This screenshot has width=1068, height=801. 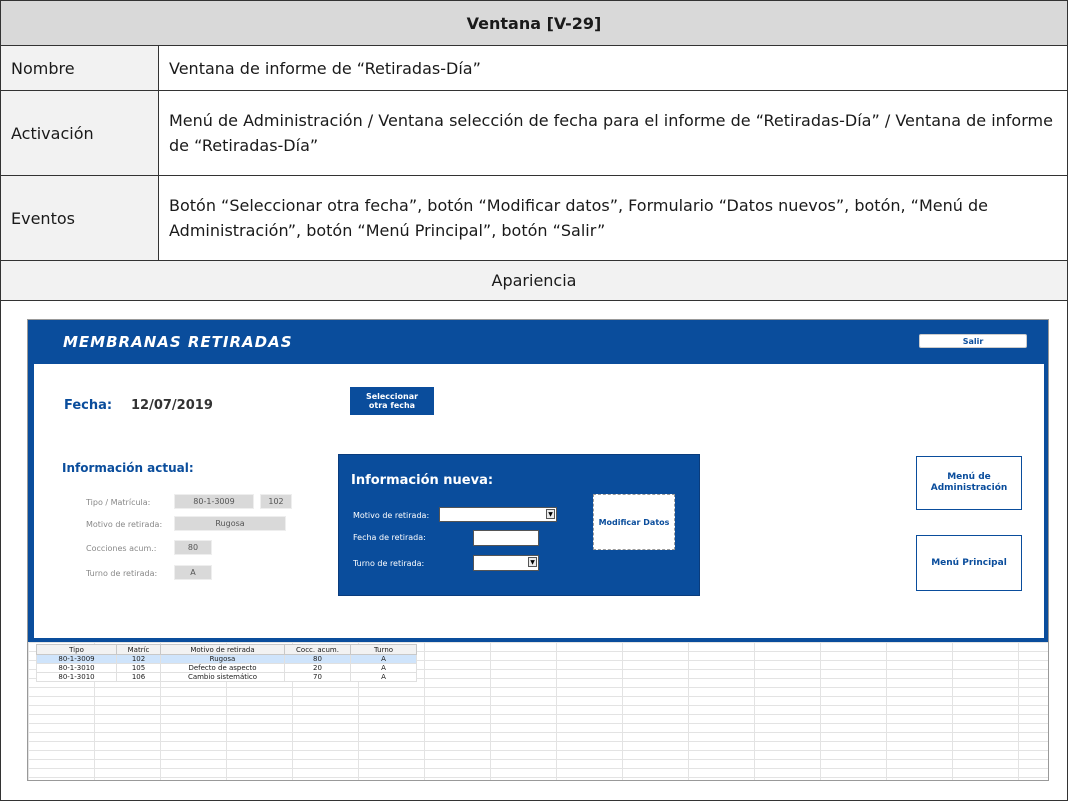 What do you see at coordinates (138, 659) in the screenshot?
I see `cell: 102` at bounding box center [138, 659].